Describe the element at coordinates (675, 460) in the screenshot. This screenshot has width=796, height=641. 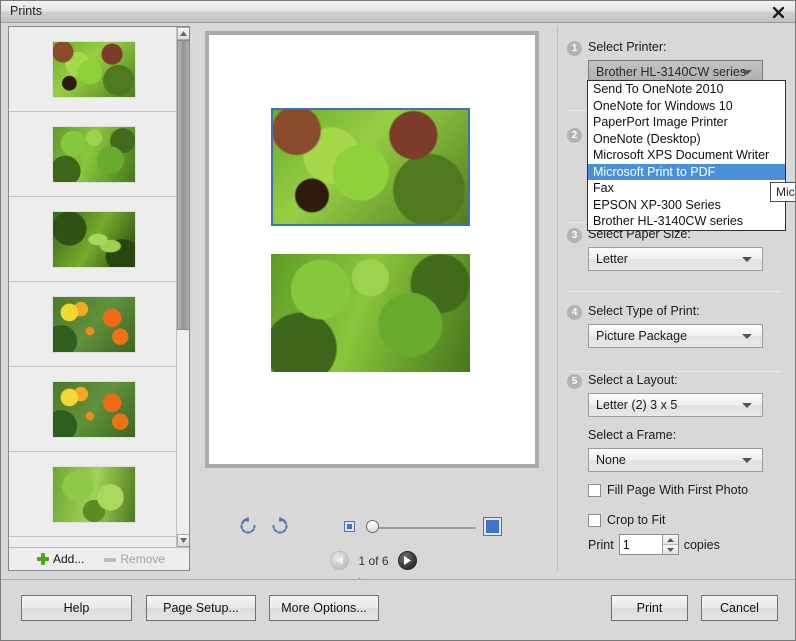
I see `frame-combobox: None` at that location.